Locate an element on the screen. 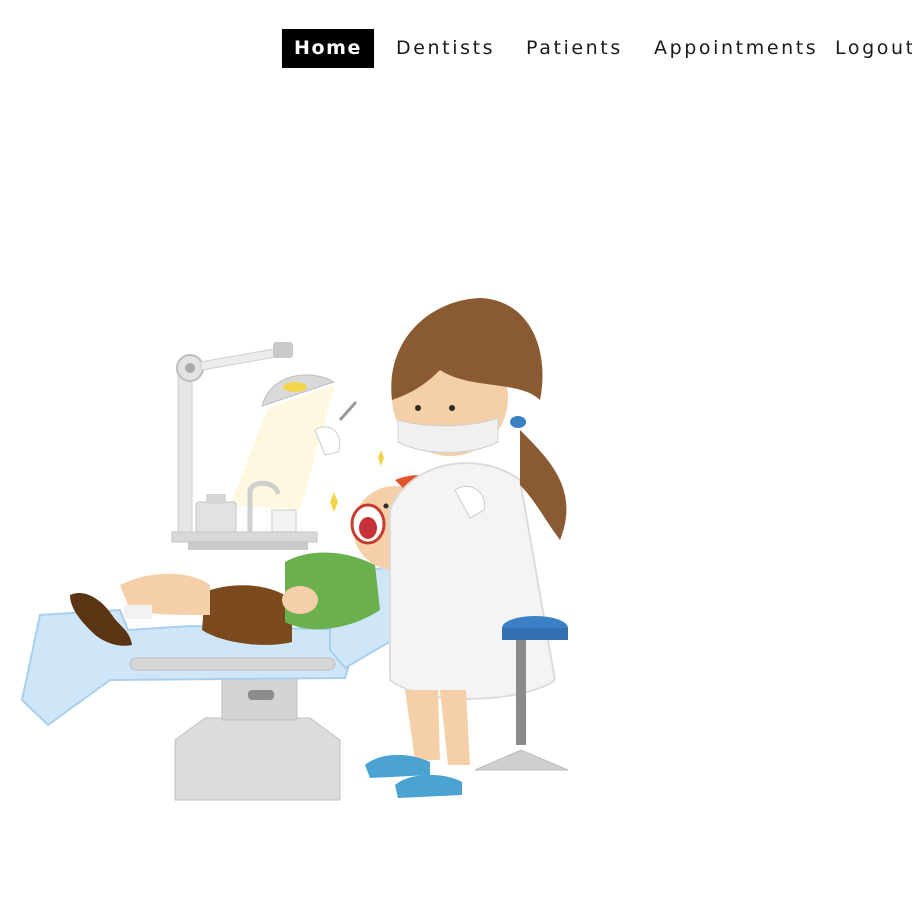 This screenshot has height=911, width=912. nav-appointments-link: Appointments is located at coordinates (736, 48).